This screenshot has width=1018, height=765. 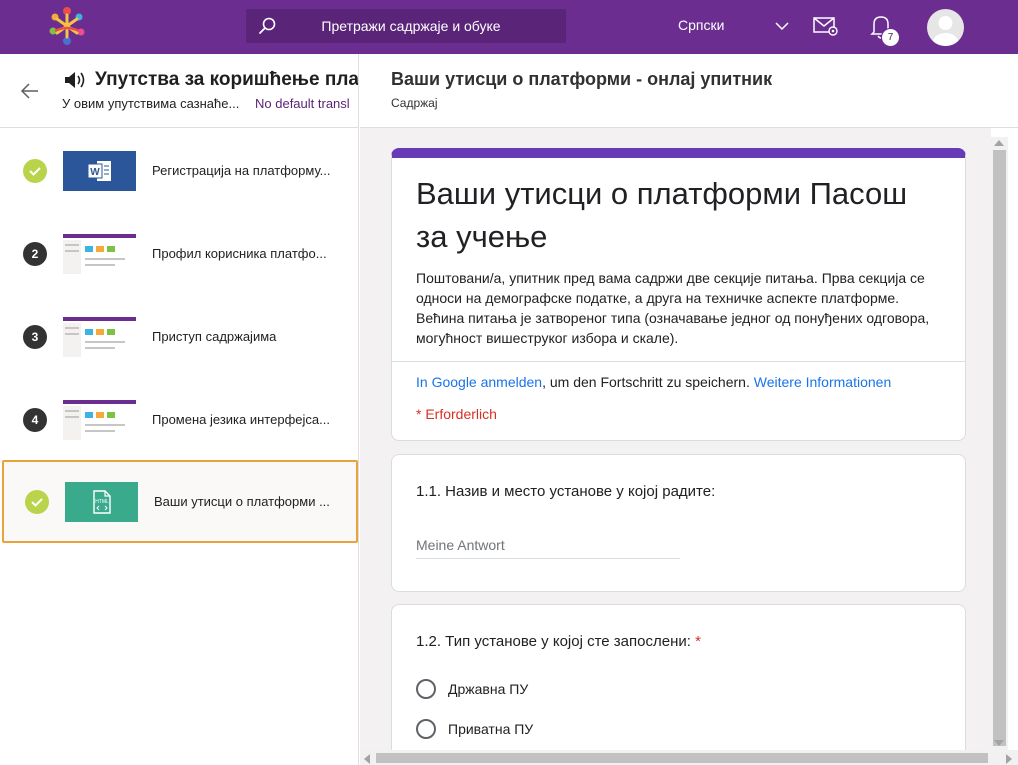 I want to click on question-text: 1.2. Тип установе у којој сте запослени:, so click(x=556, y=641).